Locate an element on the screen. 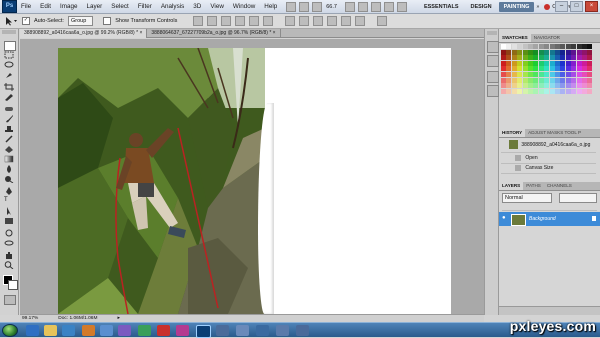 Image resolution: width=600 pixels, height=338 pixels. quick-mask-icon is located at coordinates (10, 300).